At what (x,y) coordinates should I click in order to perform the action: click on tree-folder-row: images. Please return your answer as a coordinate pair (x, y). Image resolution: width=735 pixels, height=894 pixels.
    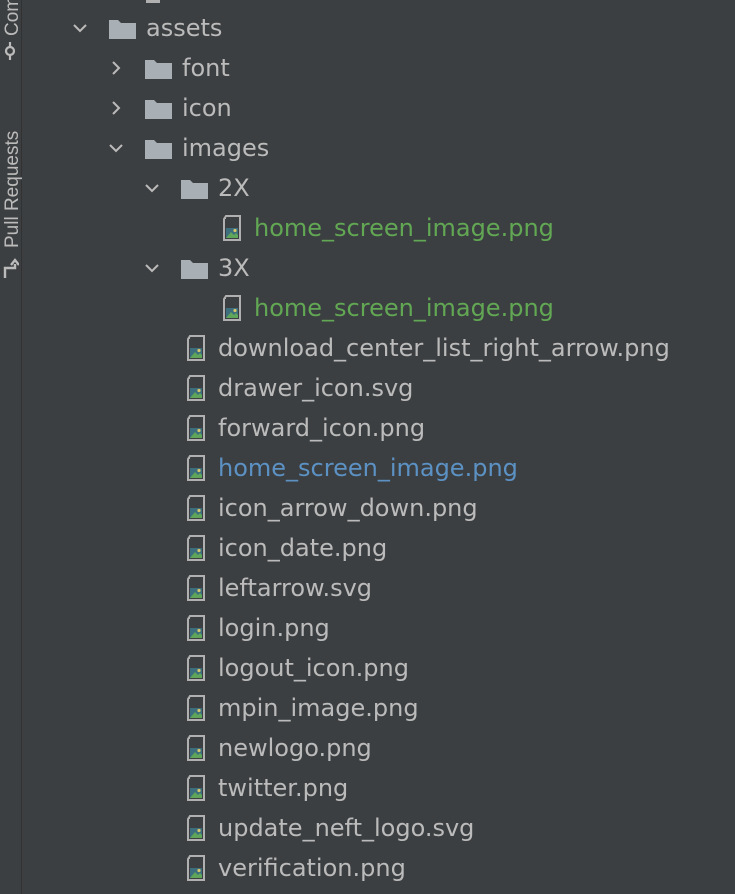
    Looking at the image, I should click on (378, 148).